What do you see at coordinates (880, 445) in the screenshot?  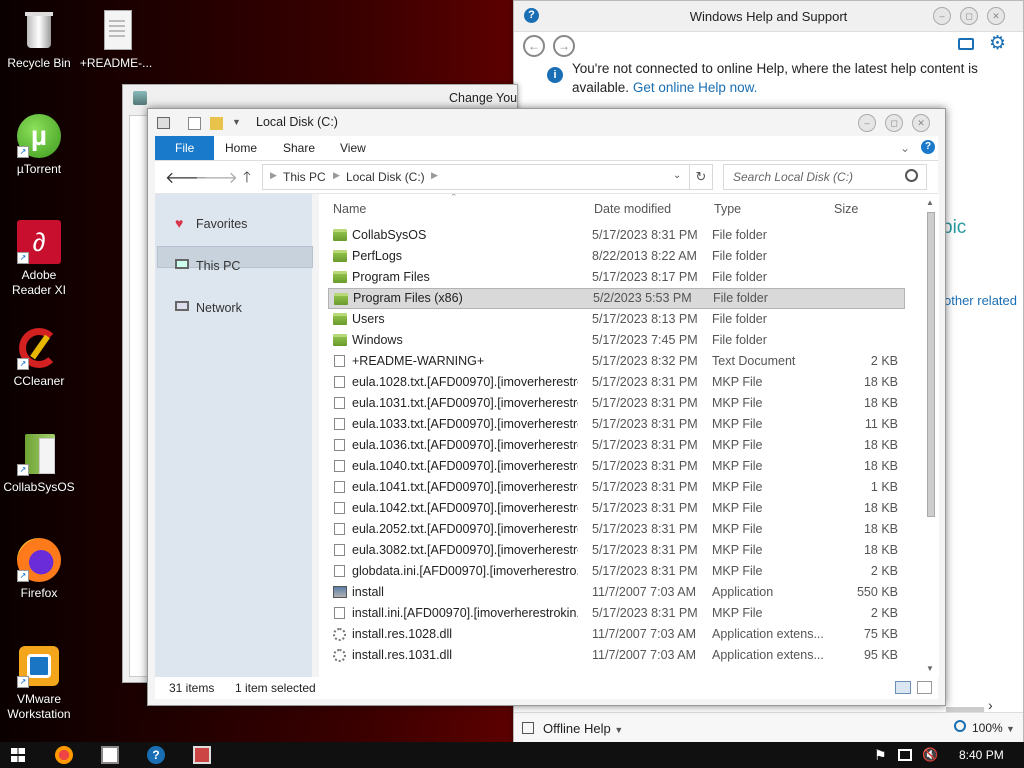 I see `file-size: 18 KB` at bounding box center [880, 445].